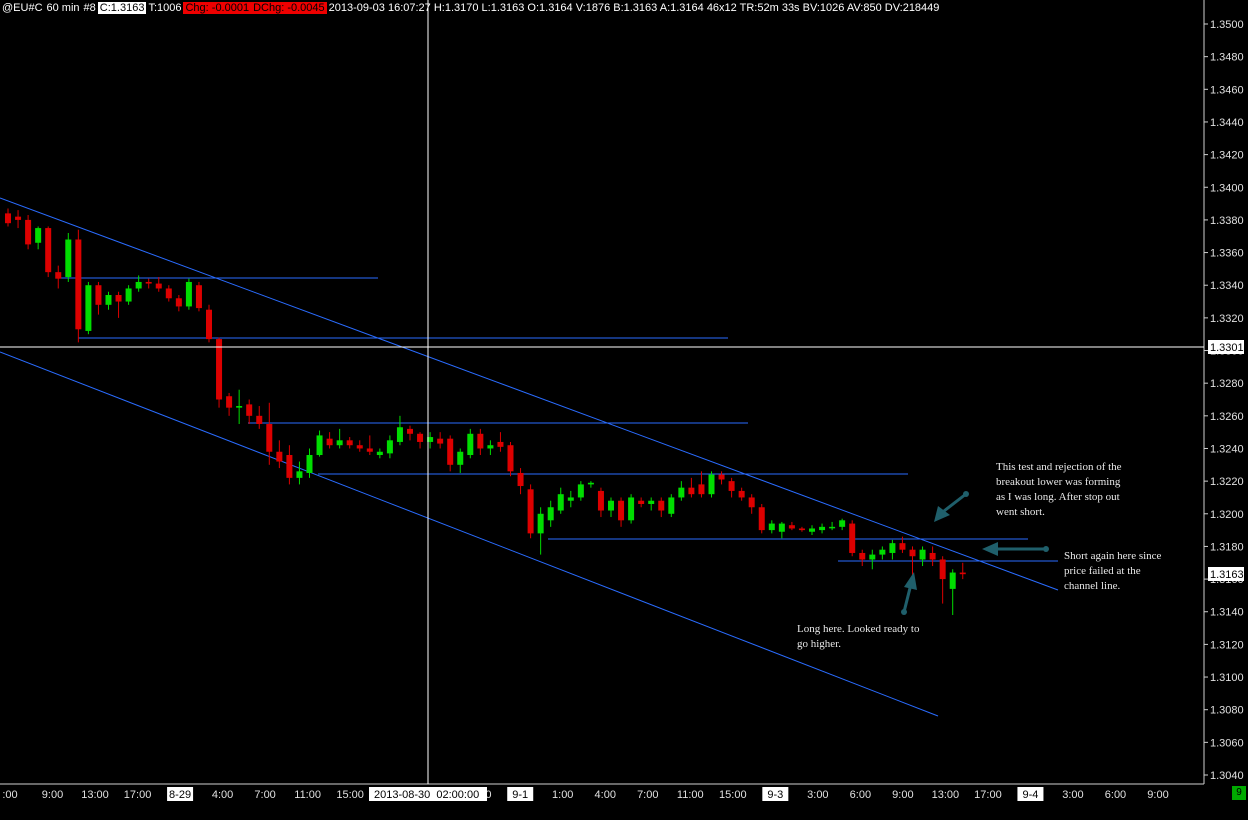 This screenshot has height=820, width=1248. I want to click on last-price-label: 1.3163, so click(1227, 575).